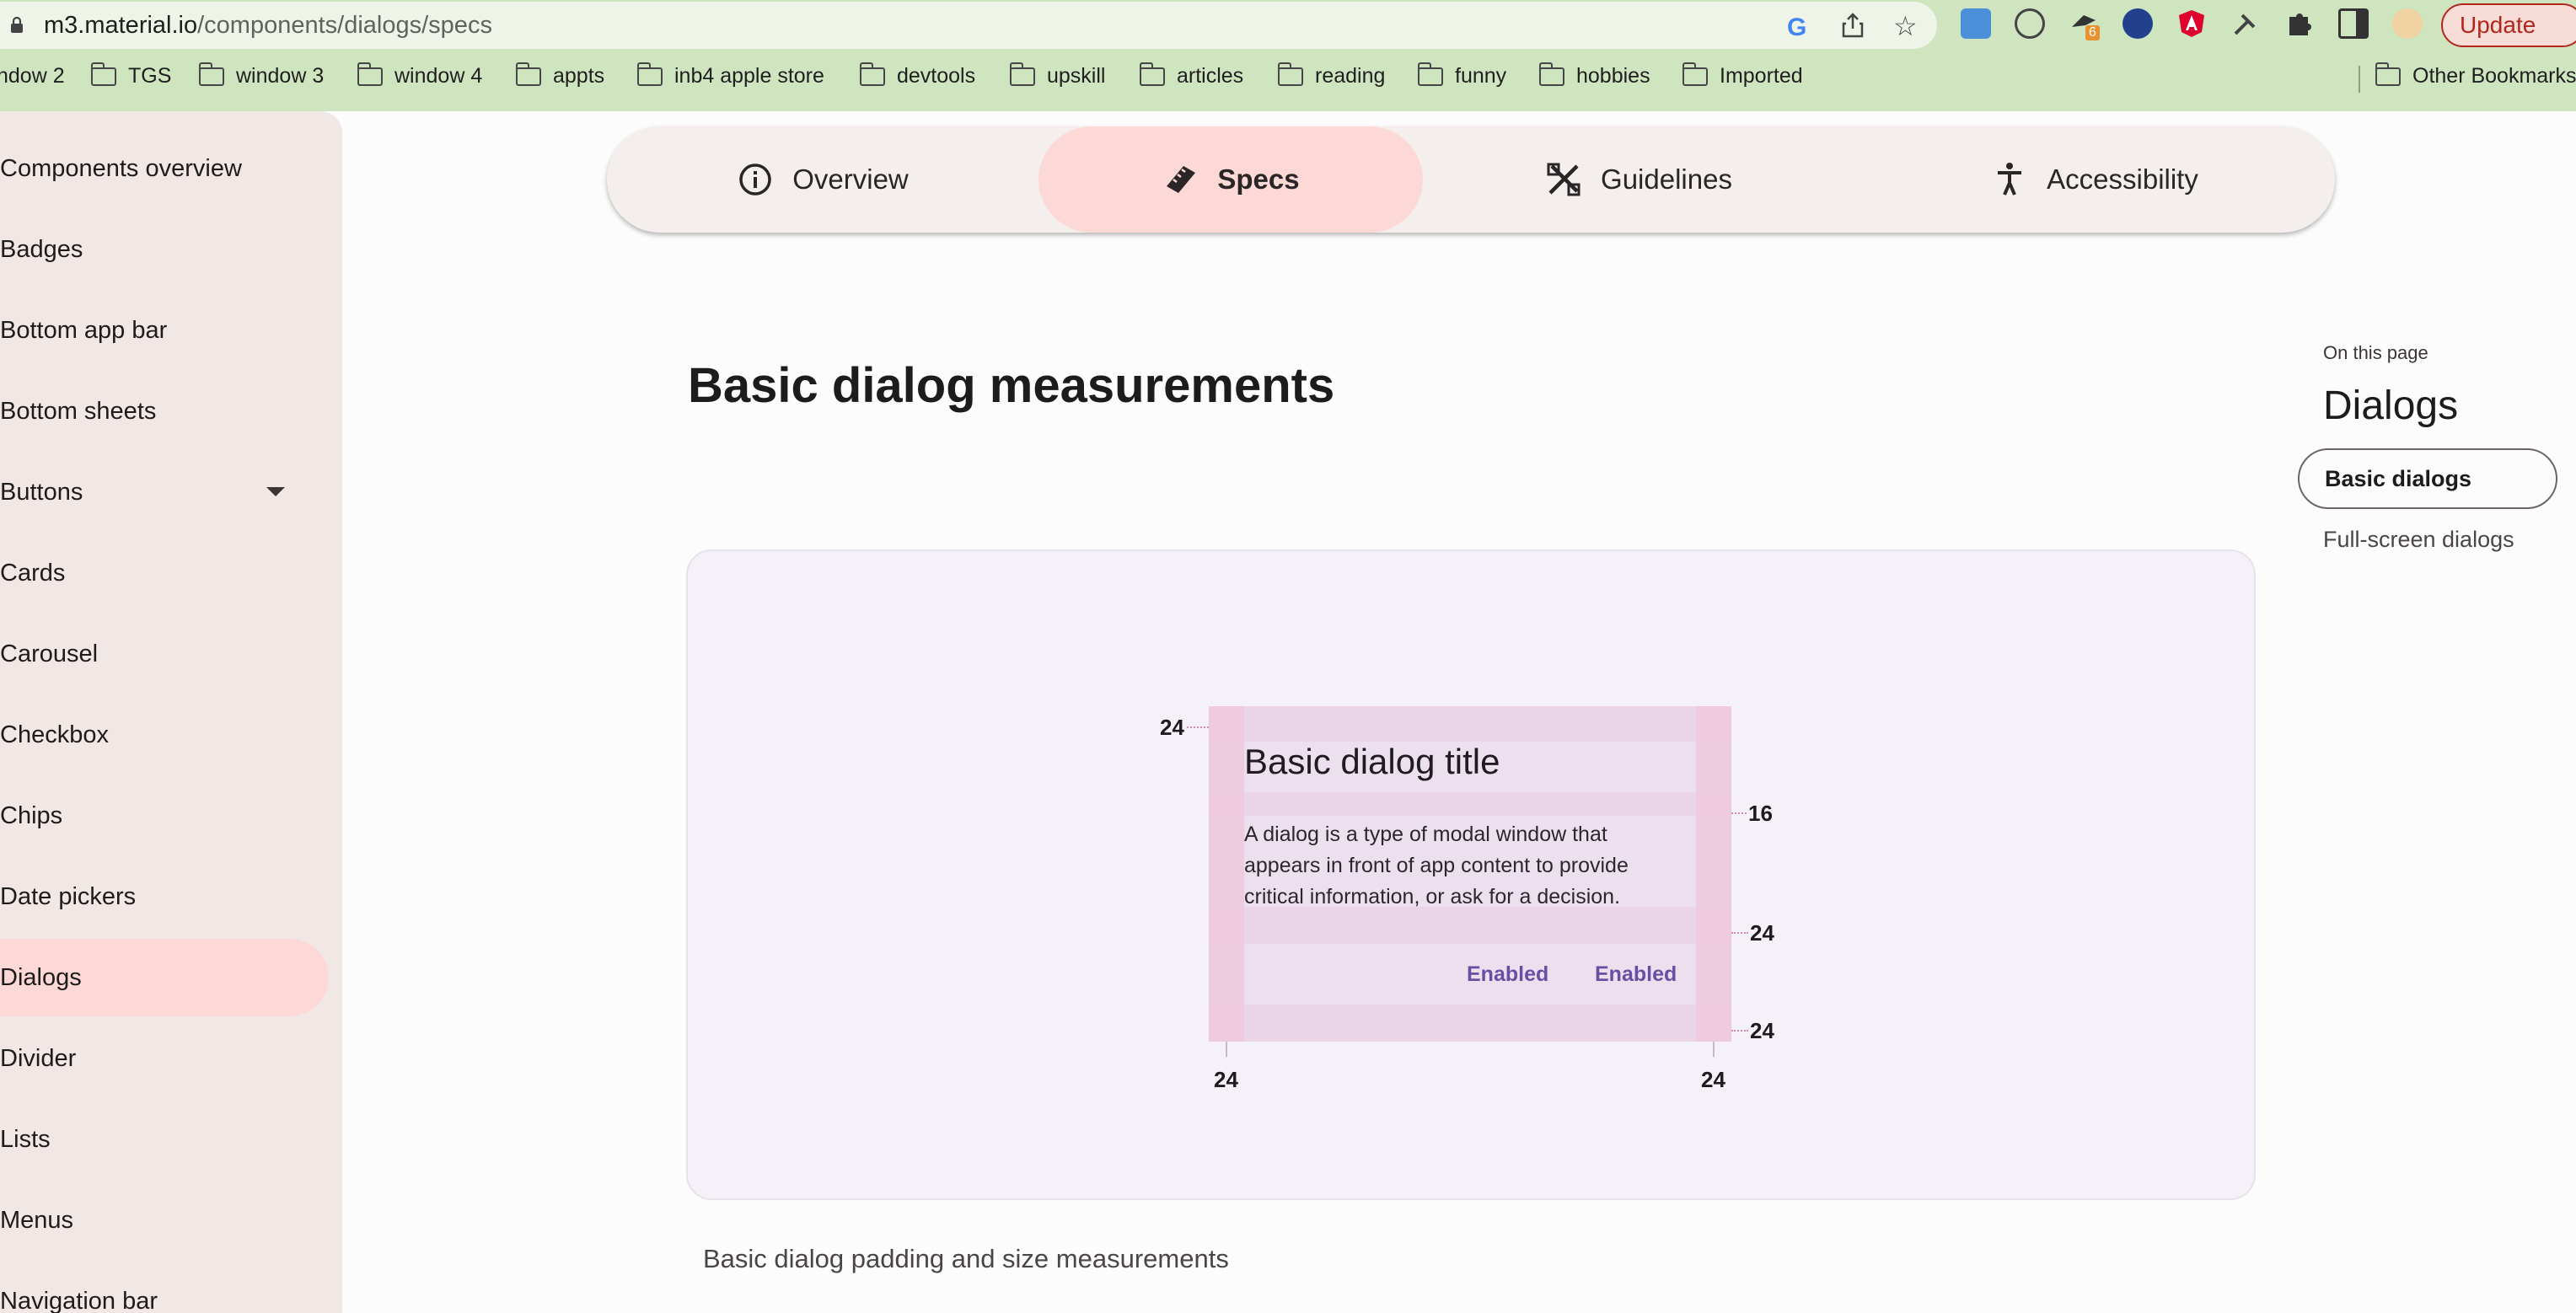 The image size is (2576, 1313). What do you see at coordinates (2494, 76) in the screenshot?
I see `bookmark-label: Other Bookmarks` at bounding box center [2494, 76].